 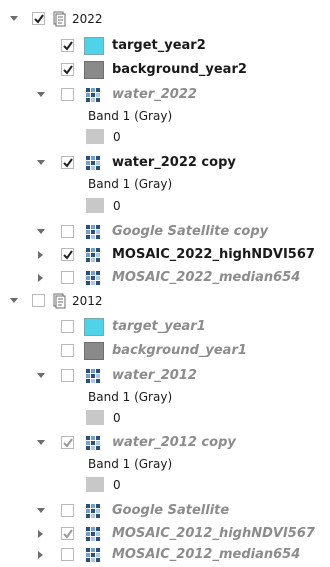 What do you see at coordinates (159, 326) in the screenshot?
I see `layer-label: target_year1` at bounding box center [159, 326].